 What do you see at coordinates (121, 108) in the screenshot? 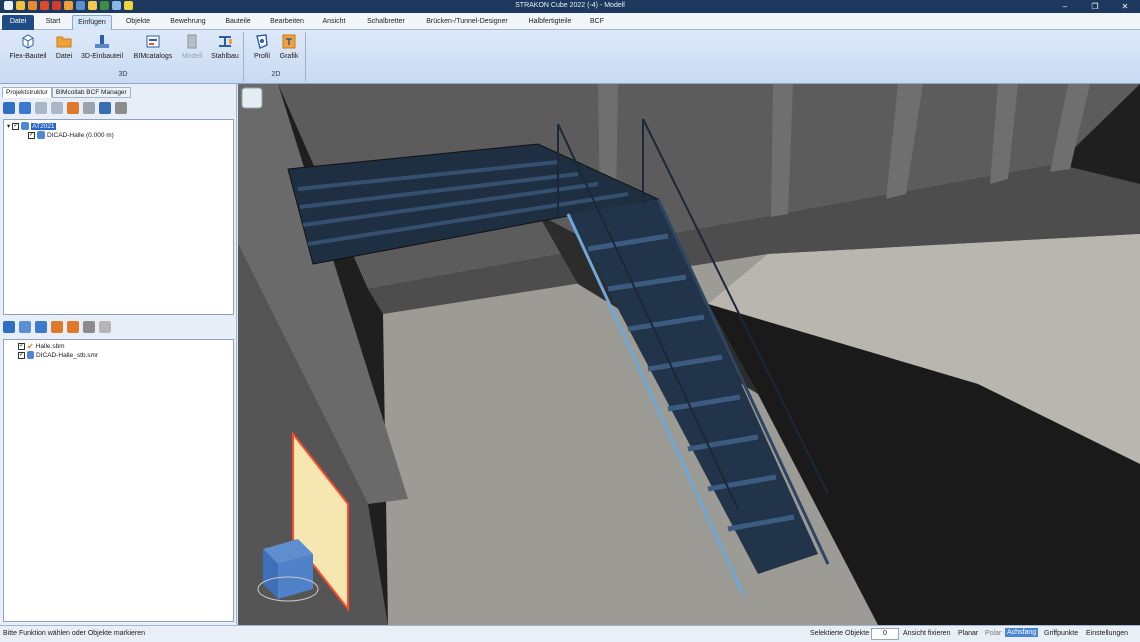
I see `storage-icon` at bounding box center [121, 108].